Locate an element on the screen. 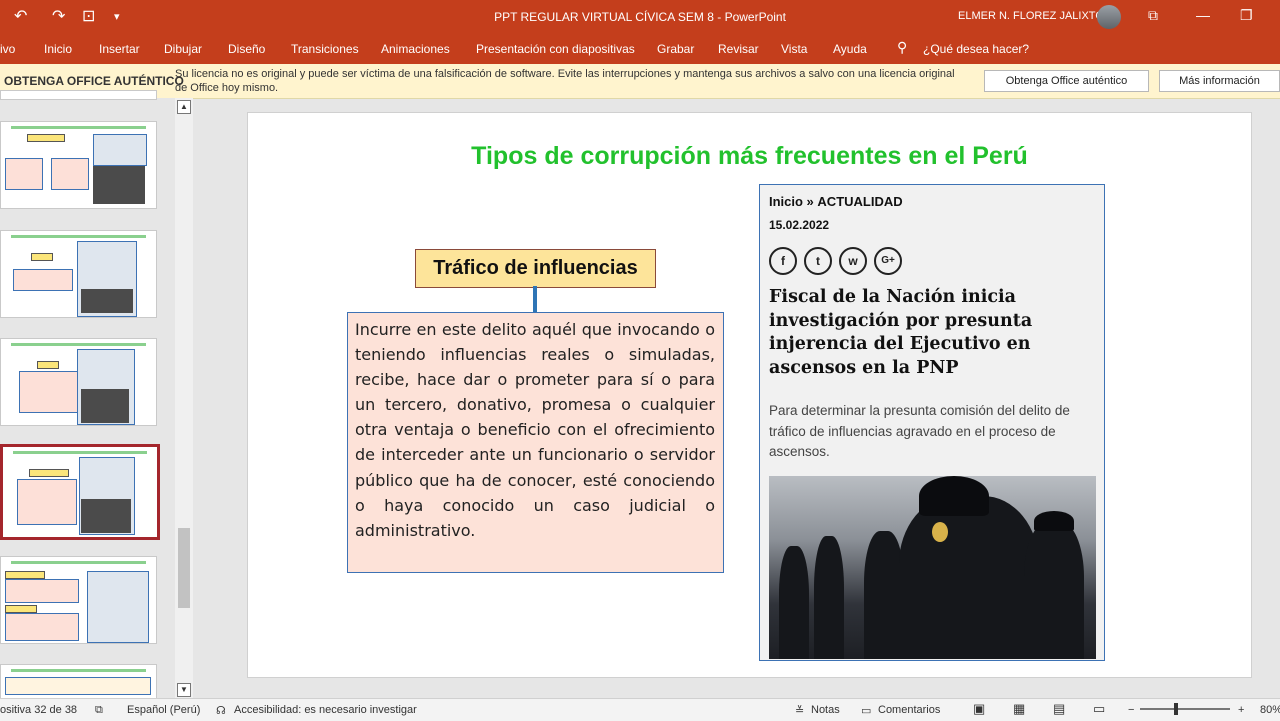  notes-icon: ≚ is located at coordinates (799, 710).